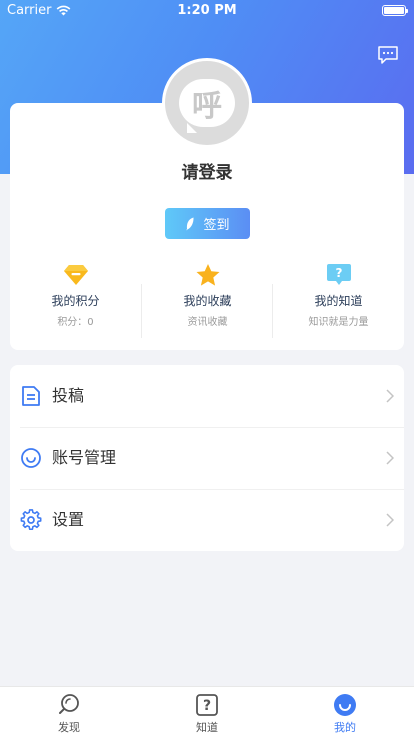  What do you see at coordinates (388, 55) in the screenshot?
I see `message-icon` at bounding box center [388, 55].